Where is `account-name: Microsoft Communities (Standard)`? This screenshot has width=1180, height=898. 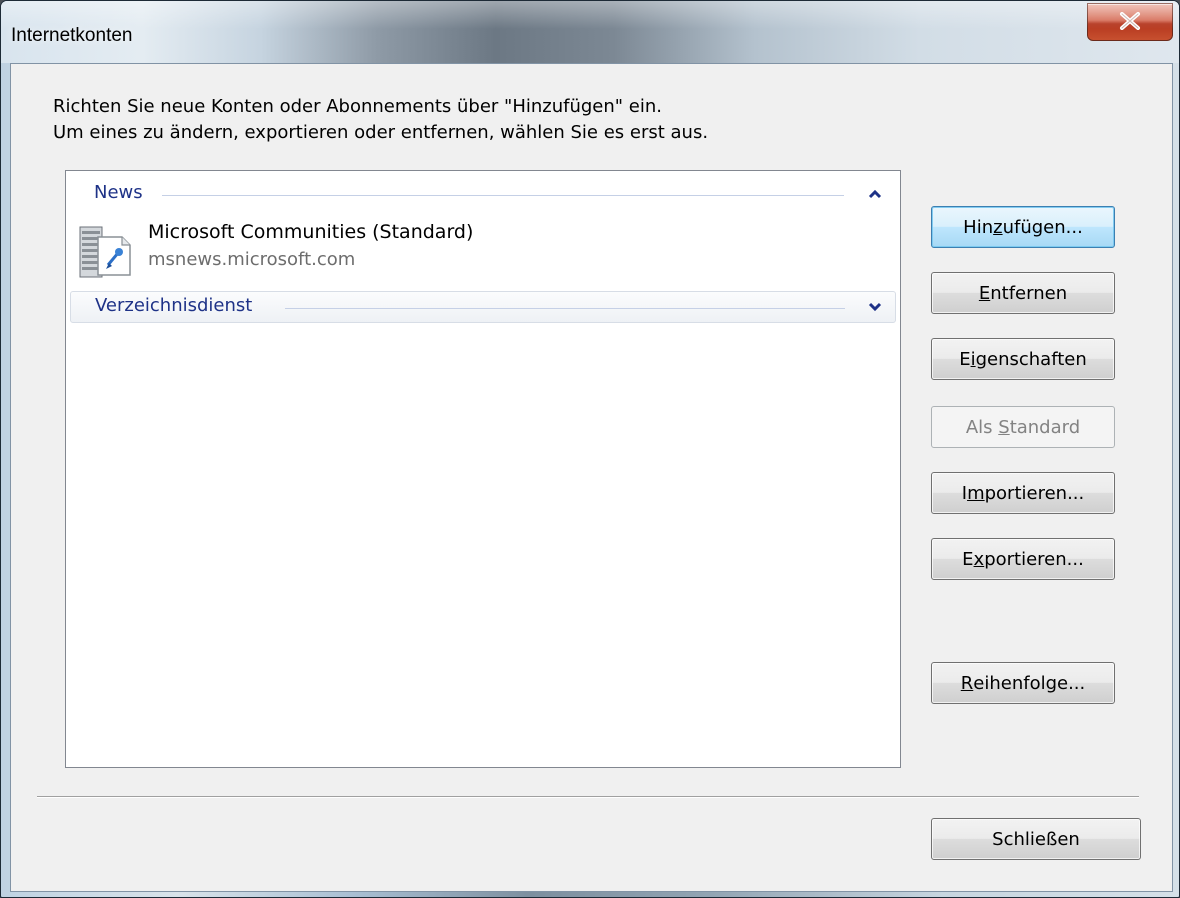 account-name: Microsoft Communities (Standard) is located at coordinates (311, 232).